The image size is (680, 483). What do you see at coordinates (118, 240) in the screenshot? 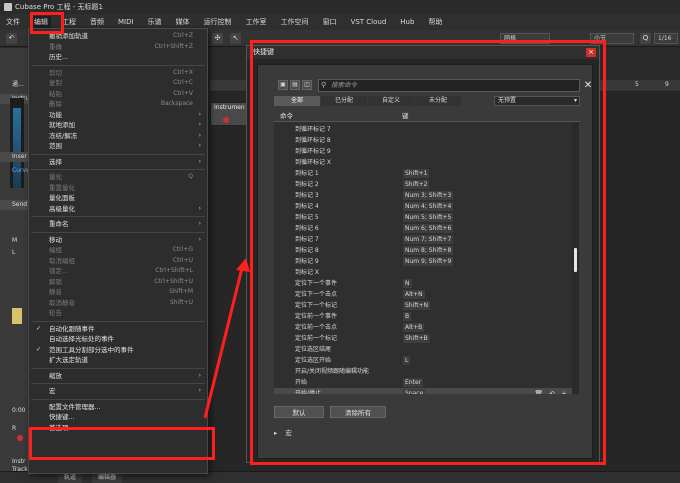
I see `edit-menu-item: 移动 ›` at bounding box center [118, 240].